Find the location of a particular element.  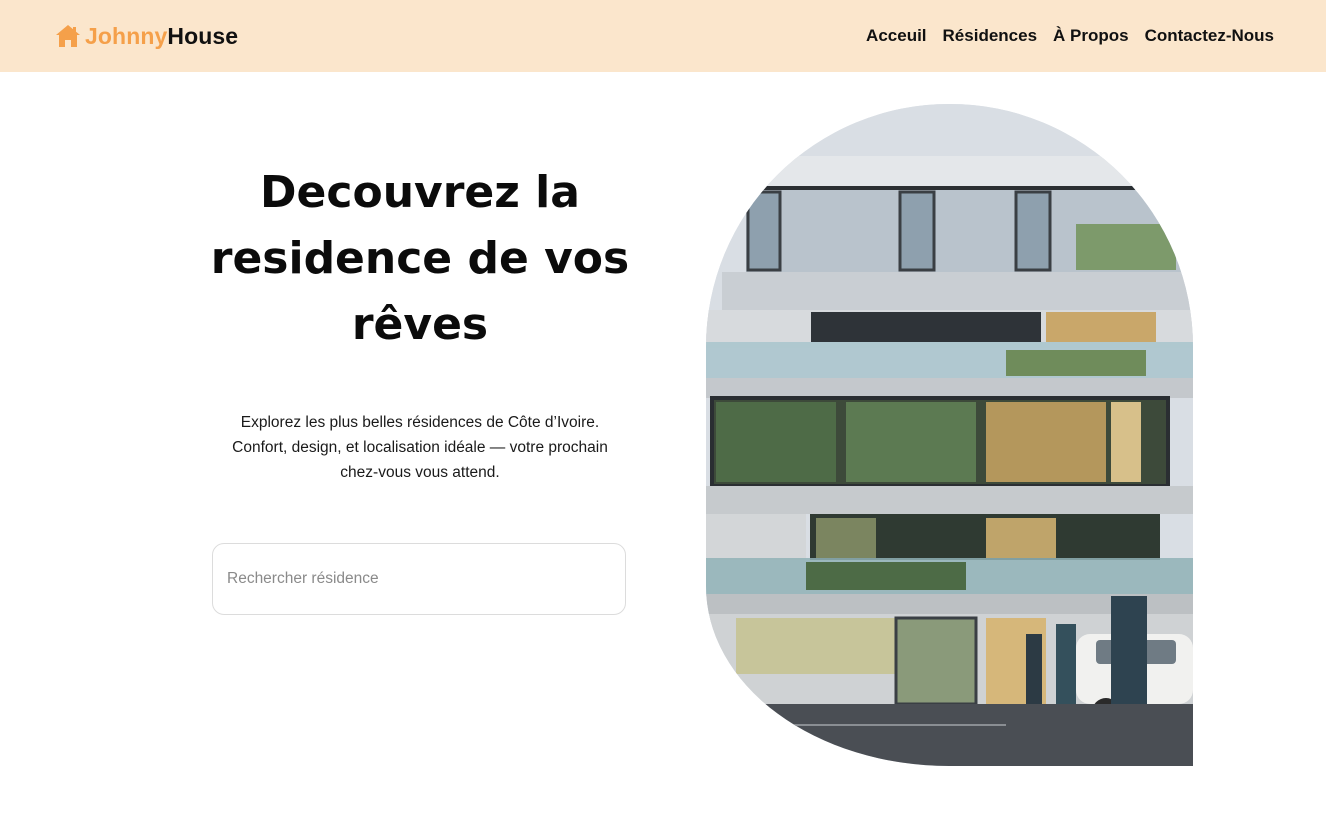

hero-title-line: rêves is located at coordinates (420, 324).